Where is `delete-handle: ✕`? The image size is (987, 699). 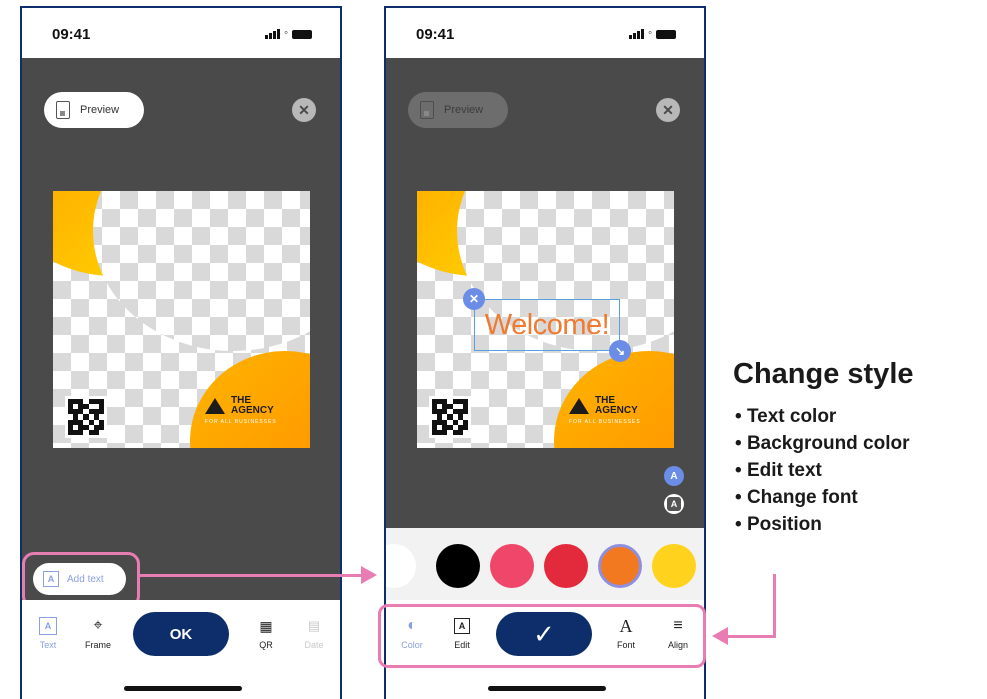 delete-handle: ✕ is located at coordinates (474, 299).